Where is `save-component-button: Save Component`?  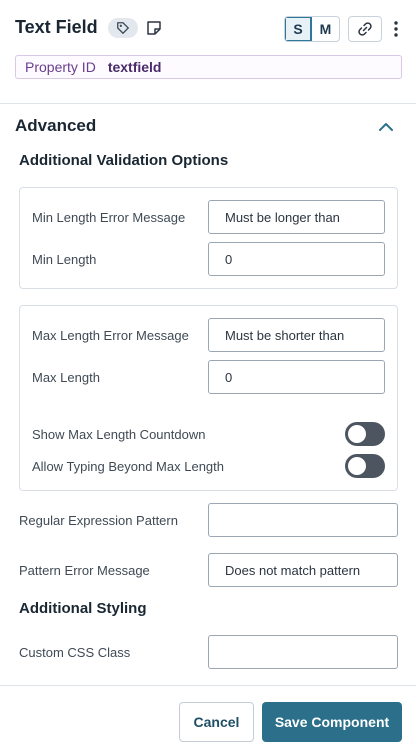
save-component-button: Save Component is located at coordinates (332, 722).